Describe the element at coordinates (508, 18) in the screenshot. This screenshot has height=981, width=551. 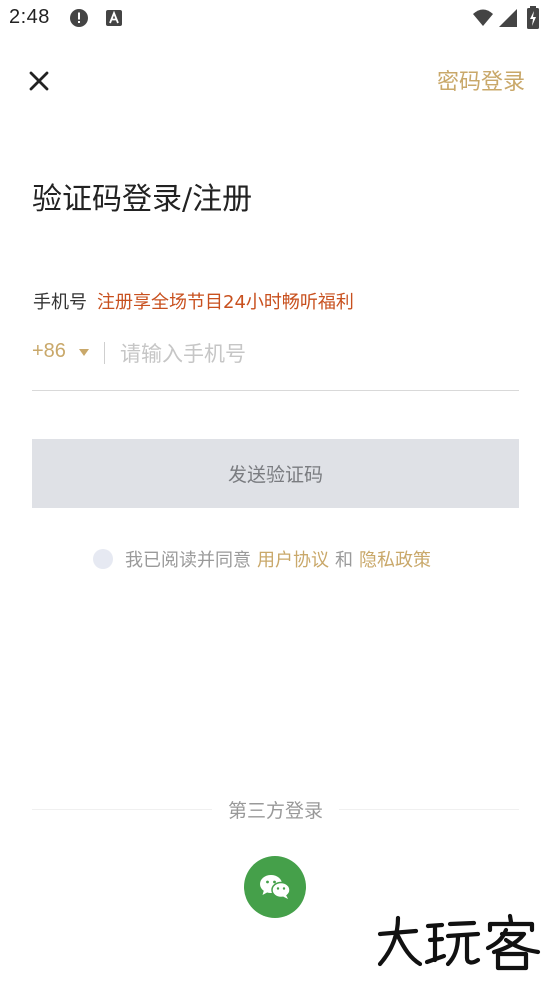
I see `signal-icon` at that location.